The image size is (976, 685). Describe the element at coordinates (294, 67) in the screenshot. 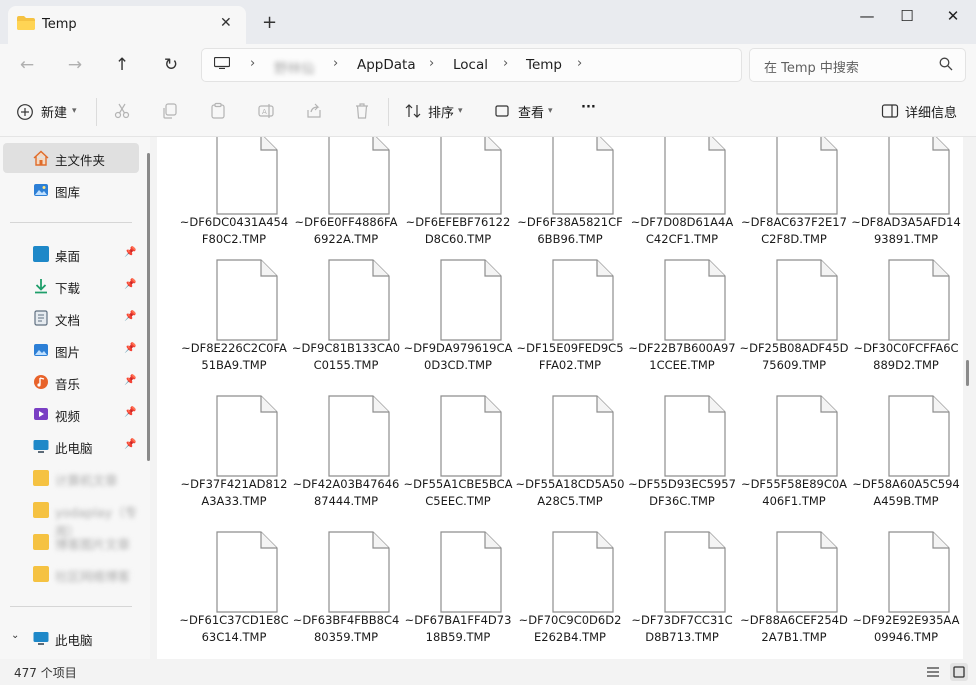

I see `breadcrumb-user: 野林仙` at that location.